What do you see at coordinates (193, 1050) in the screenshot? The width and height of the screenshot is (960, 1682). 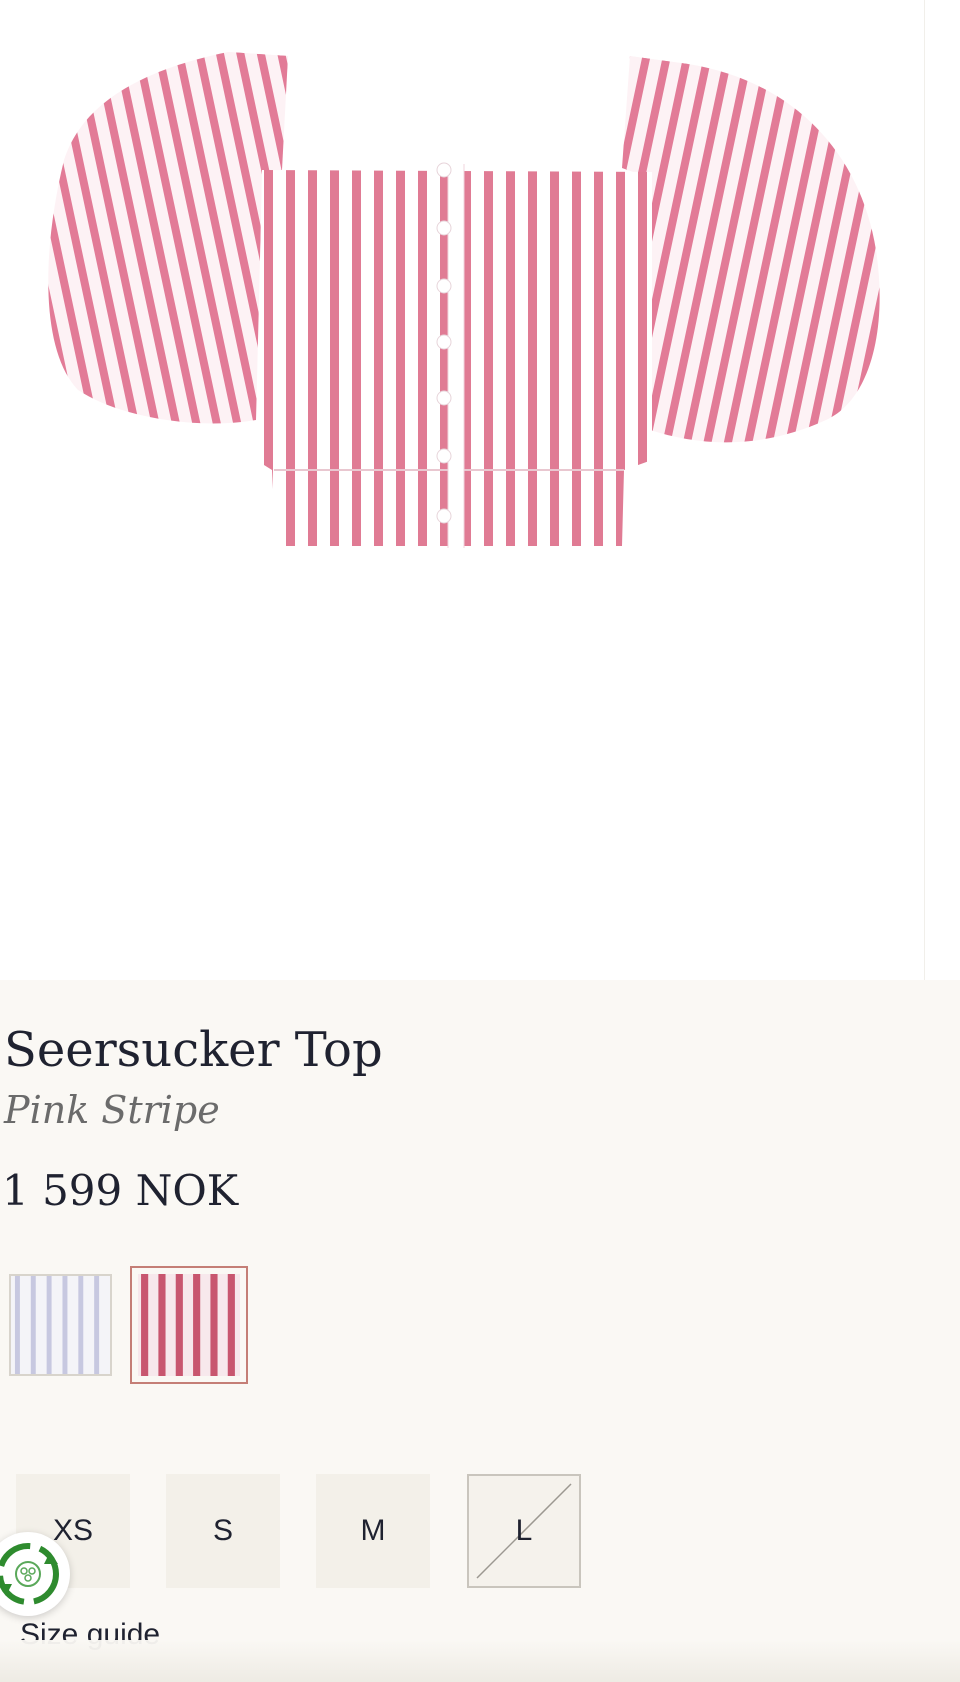 I see `product-title: Seersucker Top` at bounding box center [193, 1050].